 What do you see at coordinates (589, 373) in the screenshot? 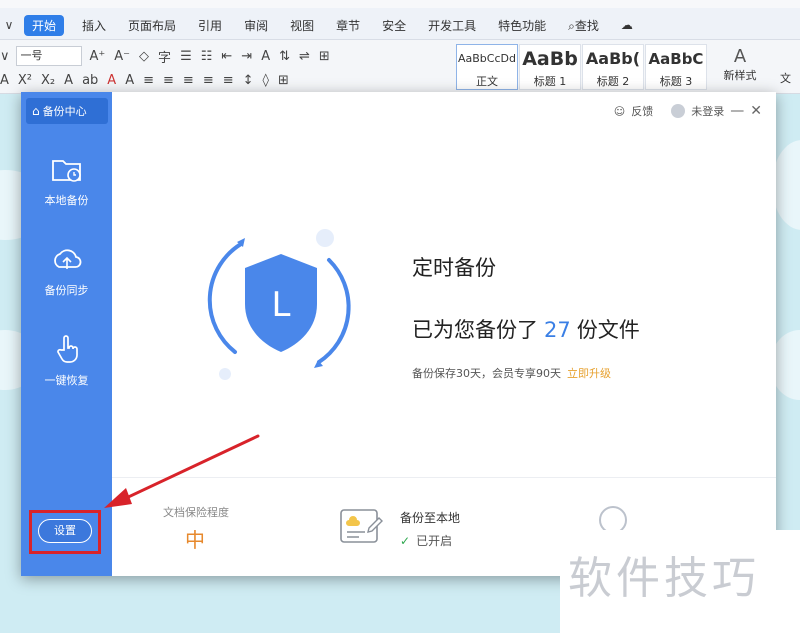
I see `upgrade-link: 立即升级` at bounding box center [589, 373].